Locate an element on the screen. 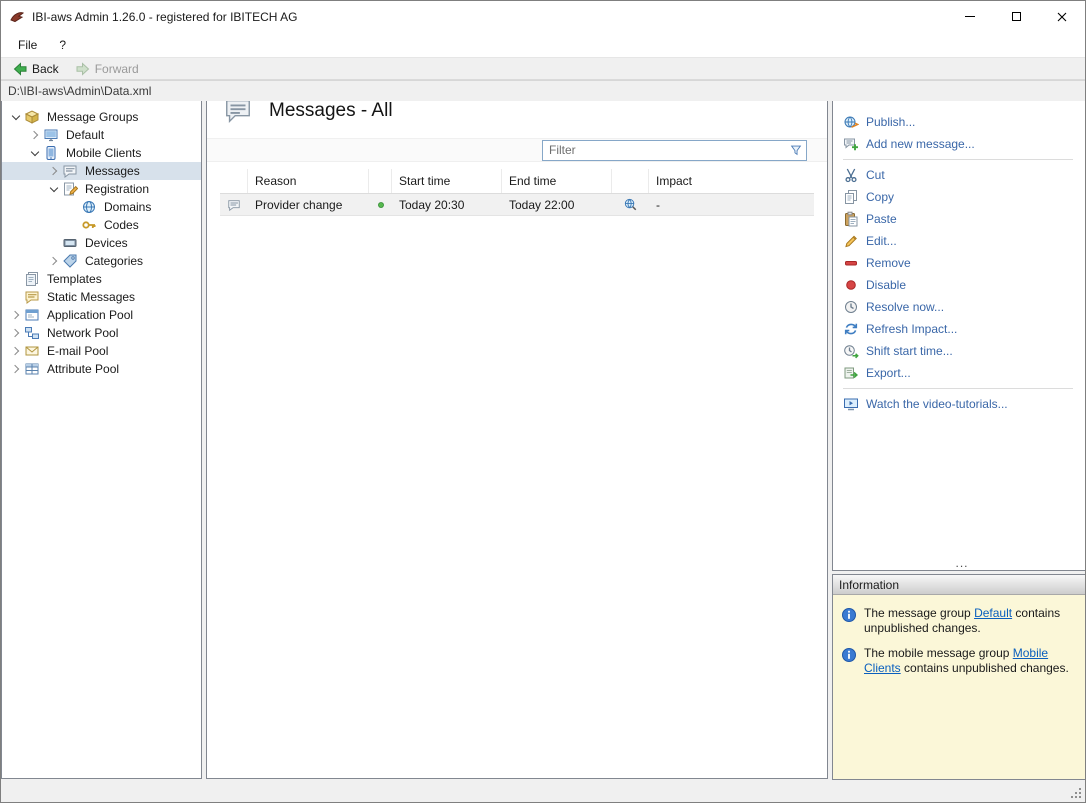 This screenshot has height=803, width=1086. tree-item-templates: Templates is located at coordinates (101, 279).